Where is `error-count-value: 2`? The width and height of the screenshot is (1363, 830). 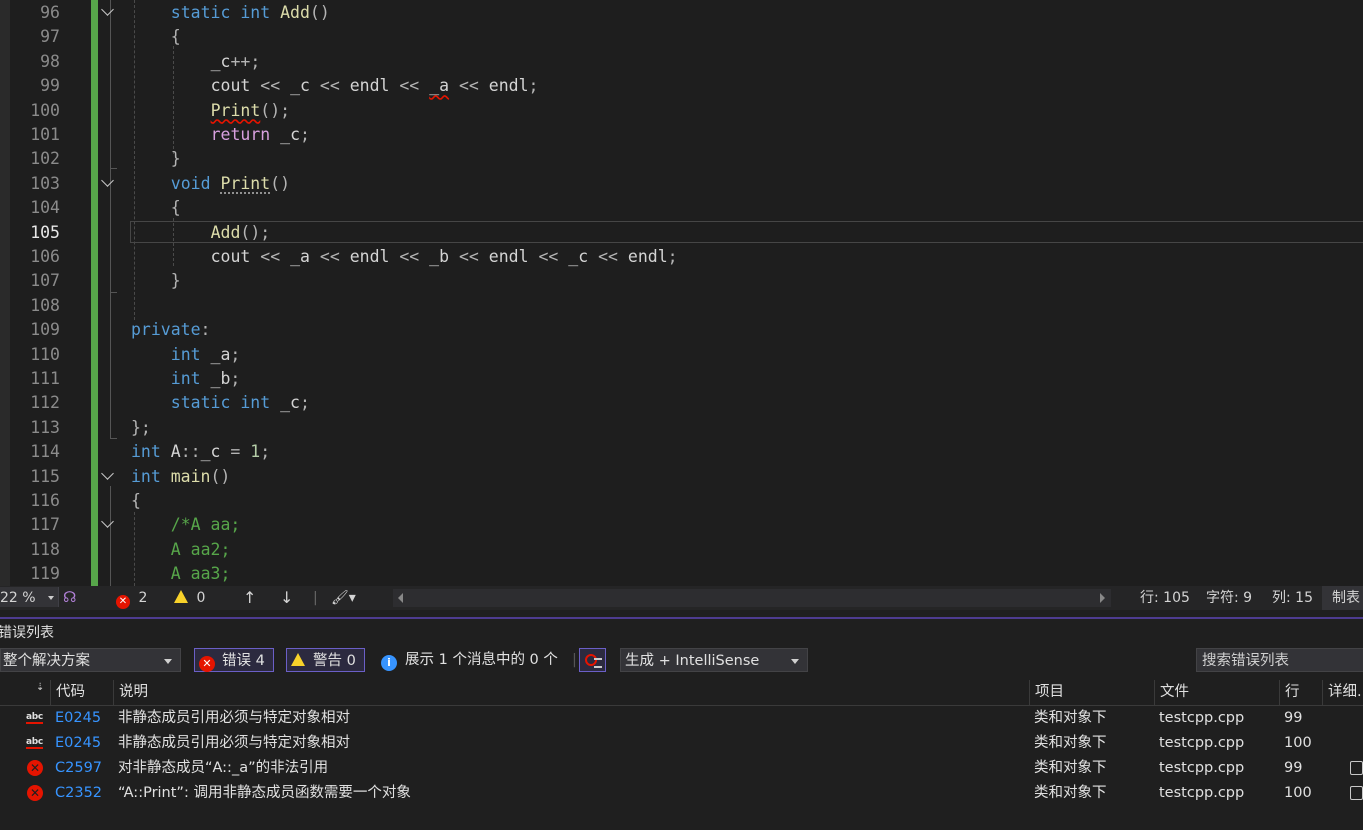
error-count-value: 2 is located at coordinates (143, 598).